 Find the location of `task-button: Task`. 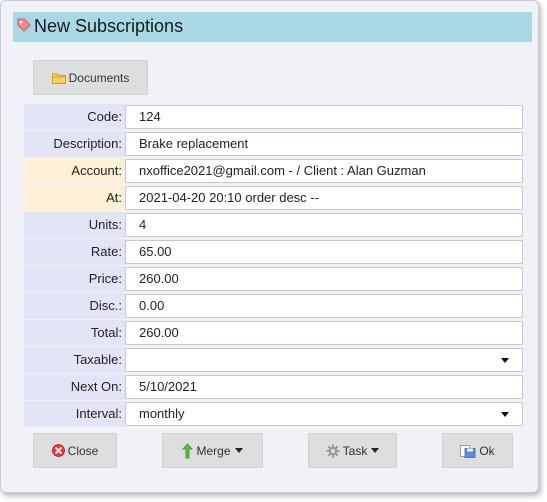

task-button: Task is located at coordinates (352, 450).